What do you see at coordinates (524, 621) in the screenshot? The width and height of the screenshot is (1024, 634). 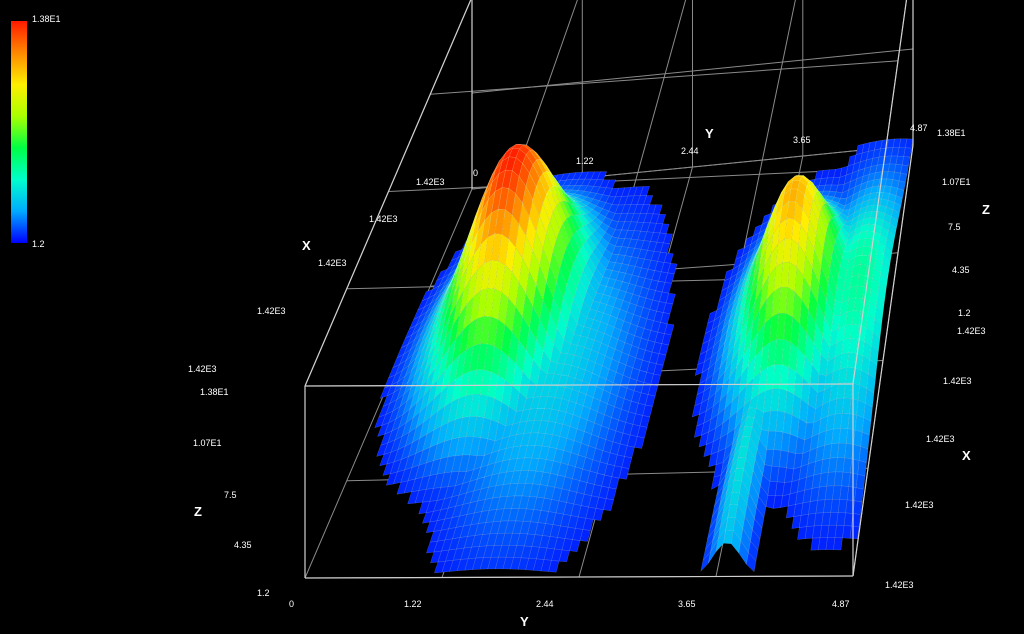 I see `y-axis-title-bottom: Y` at bounding box center [524, 621].